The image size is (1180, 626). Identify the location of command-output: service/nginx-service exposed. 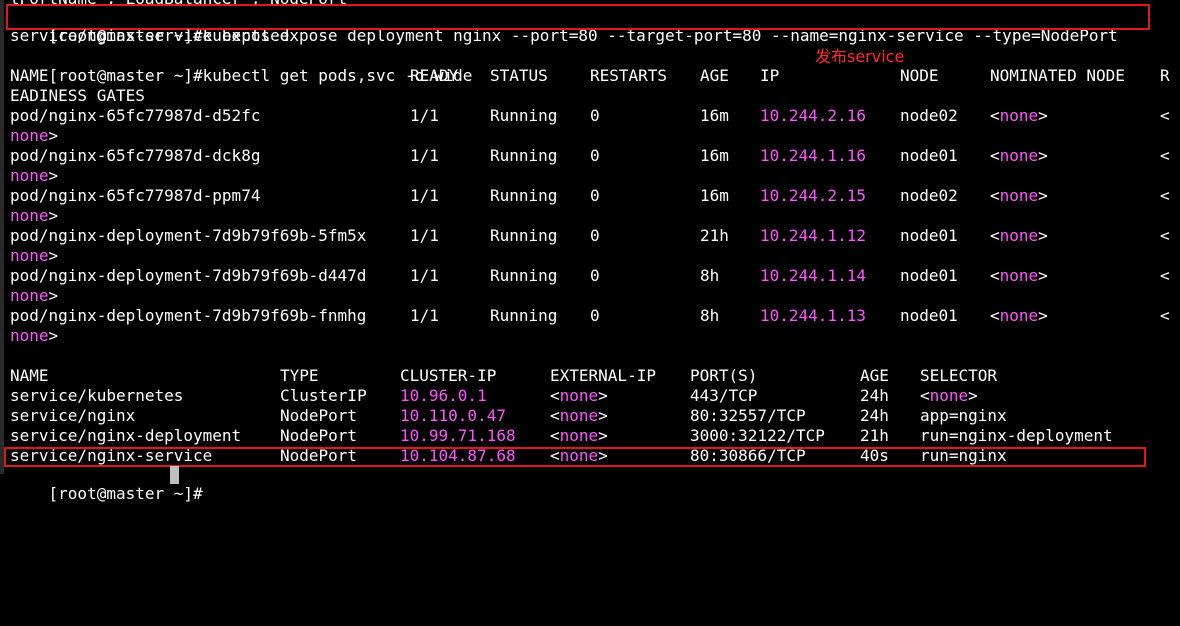
(150, 35).